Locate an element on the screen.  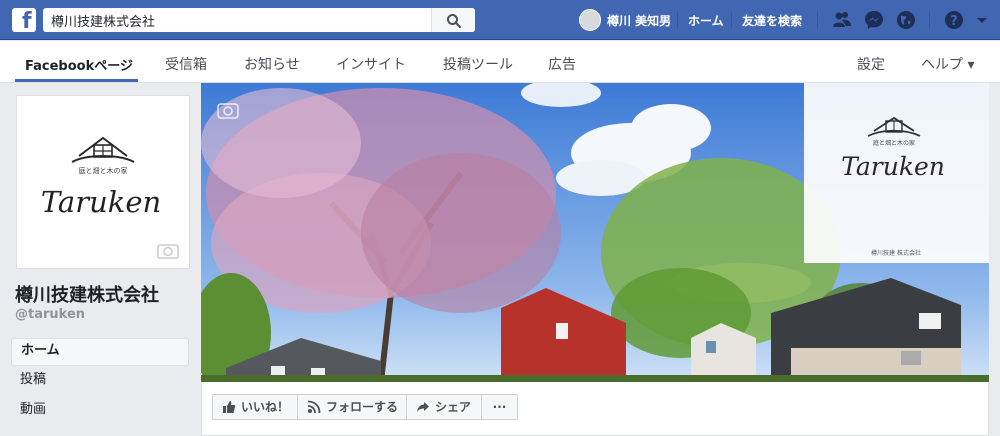
share-arrow-icon is located at coordinates (423, 407).